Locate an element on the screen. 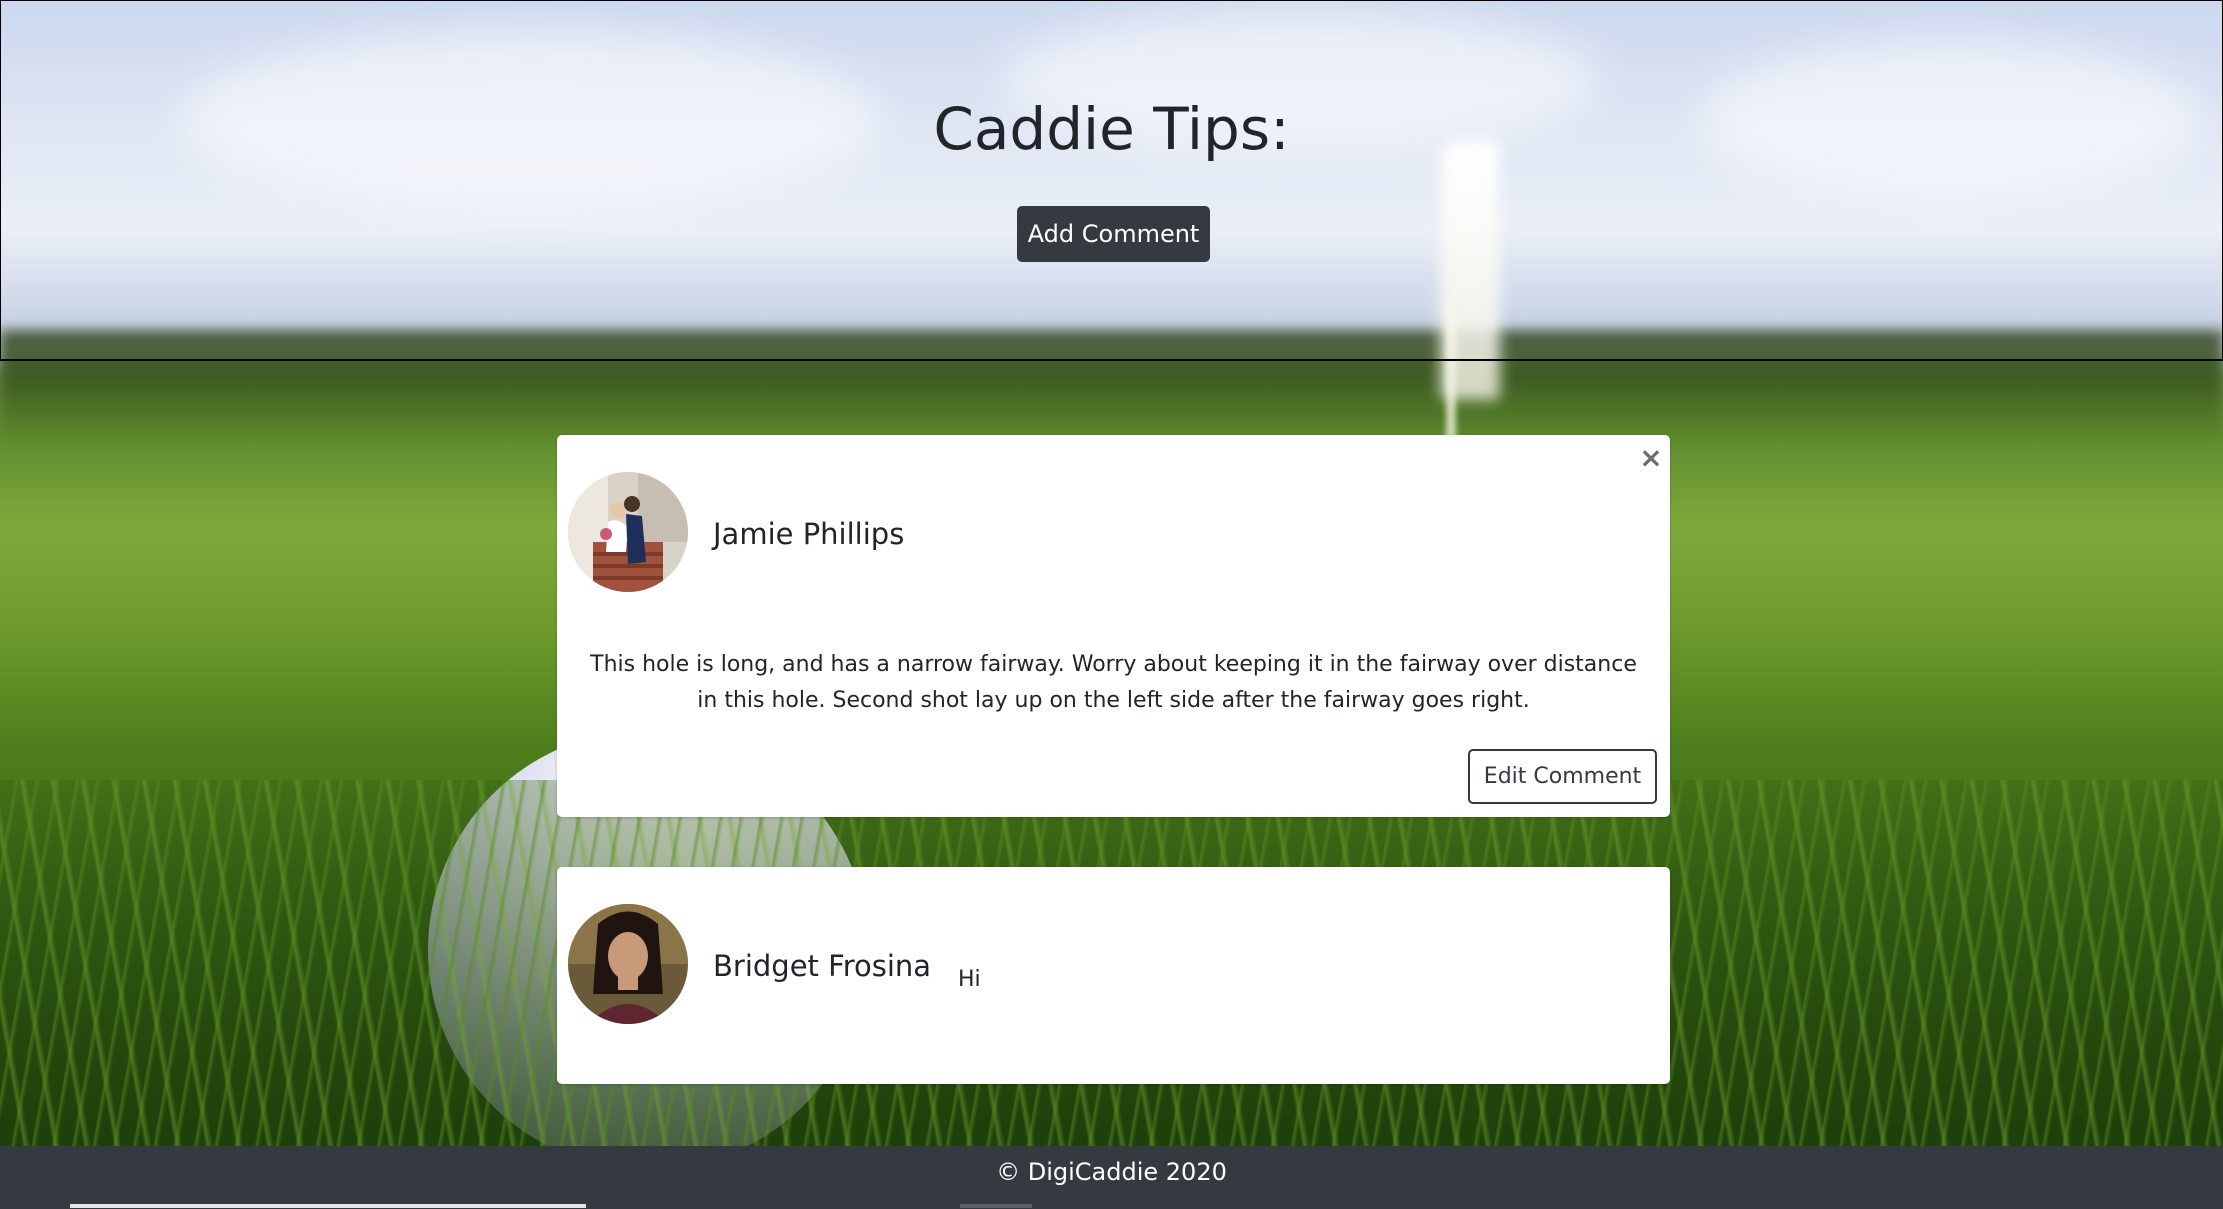  footer: © DigiCaddie 2020 is located at coordinates (1111, 1177).